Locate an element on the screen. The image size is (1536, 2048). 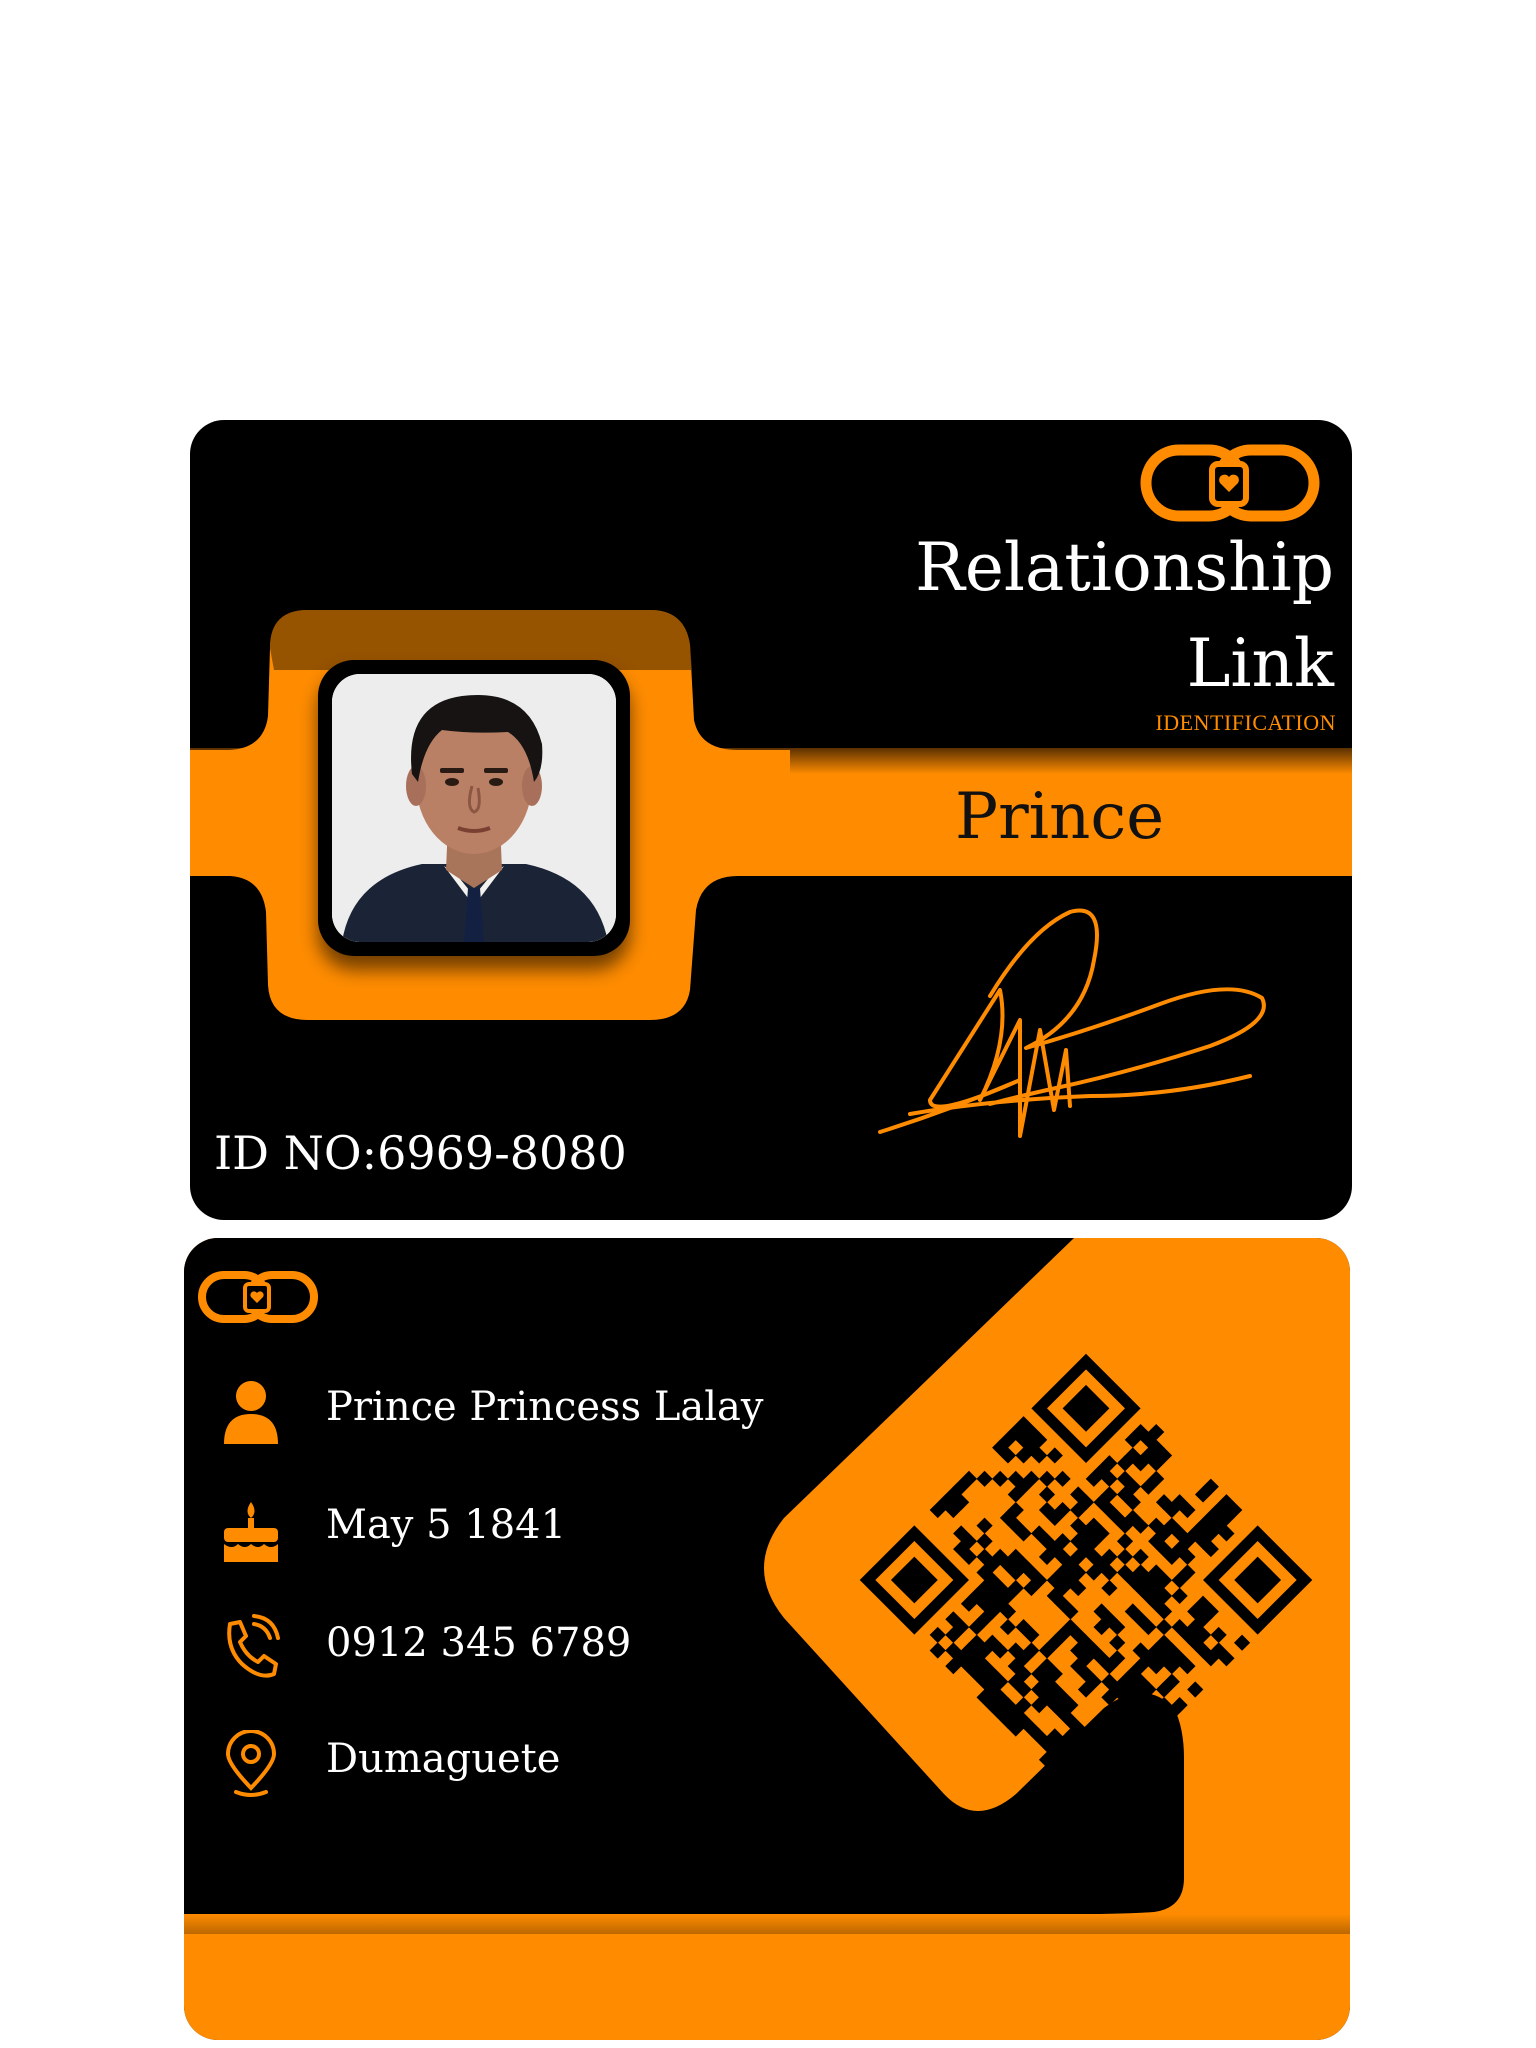
birthday-cake-icon is located at coordinates (251, 1532).